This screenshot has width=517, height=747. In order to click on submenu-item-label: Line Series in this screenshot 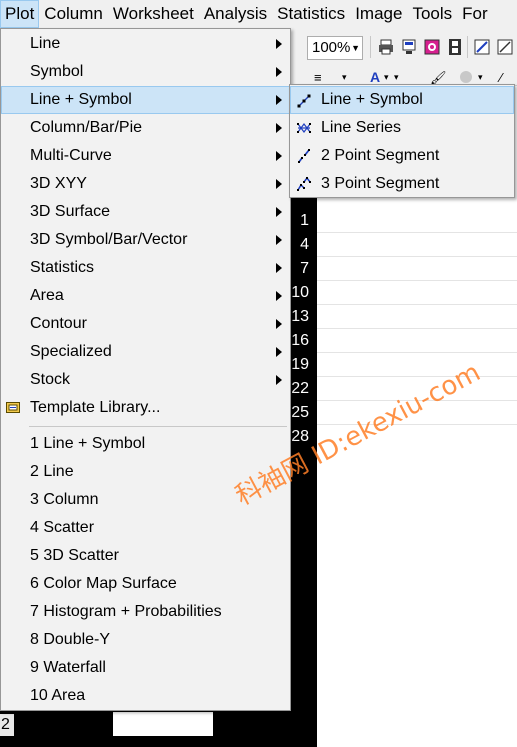, I will do `click(361, 127)`.